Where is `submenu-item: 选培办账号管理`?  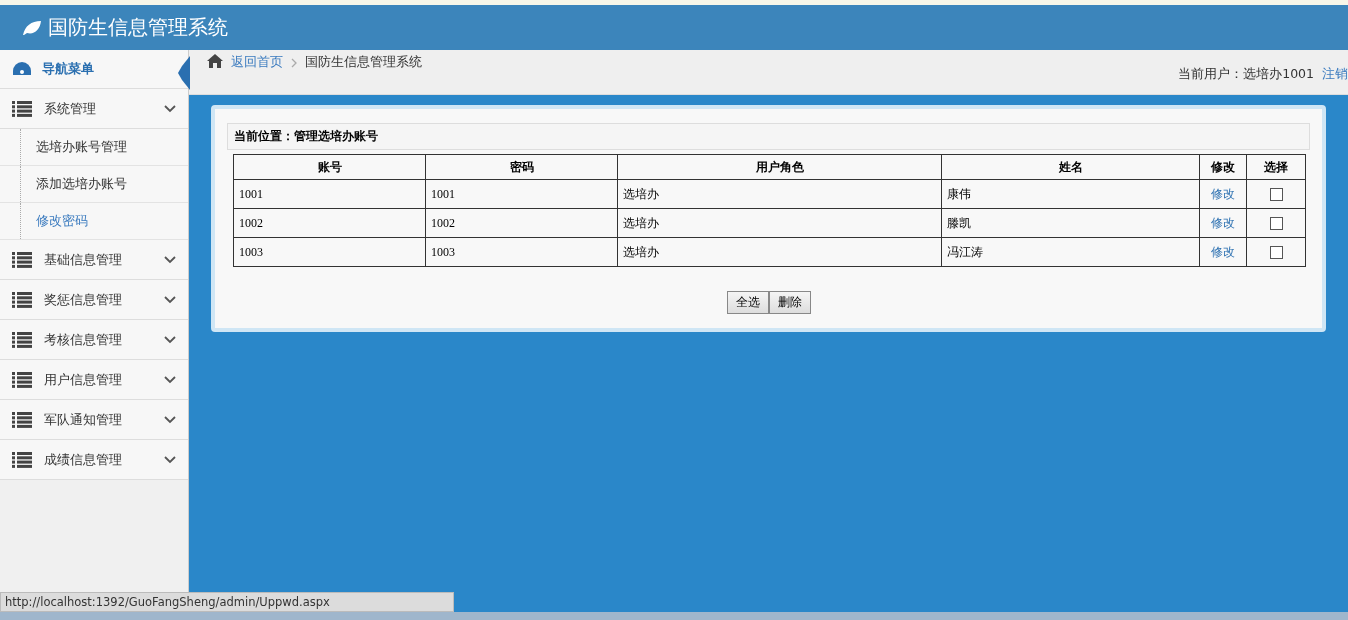
submenu-item: 选培办账号管理 is located at coordinates (94, 147).